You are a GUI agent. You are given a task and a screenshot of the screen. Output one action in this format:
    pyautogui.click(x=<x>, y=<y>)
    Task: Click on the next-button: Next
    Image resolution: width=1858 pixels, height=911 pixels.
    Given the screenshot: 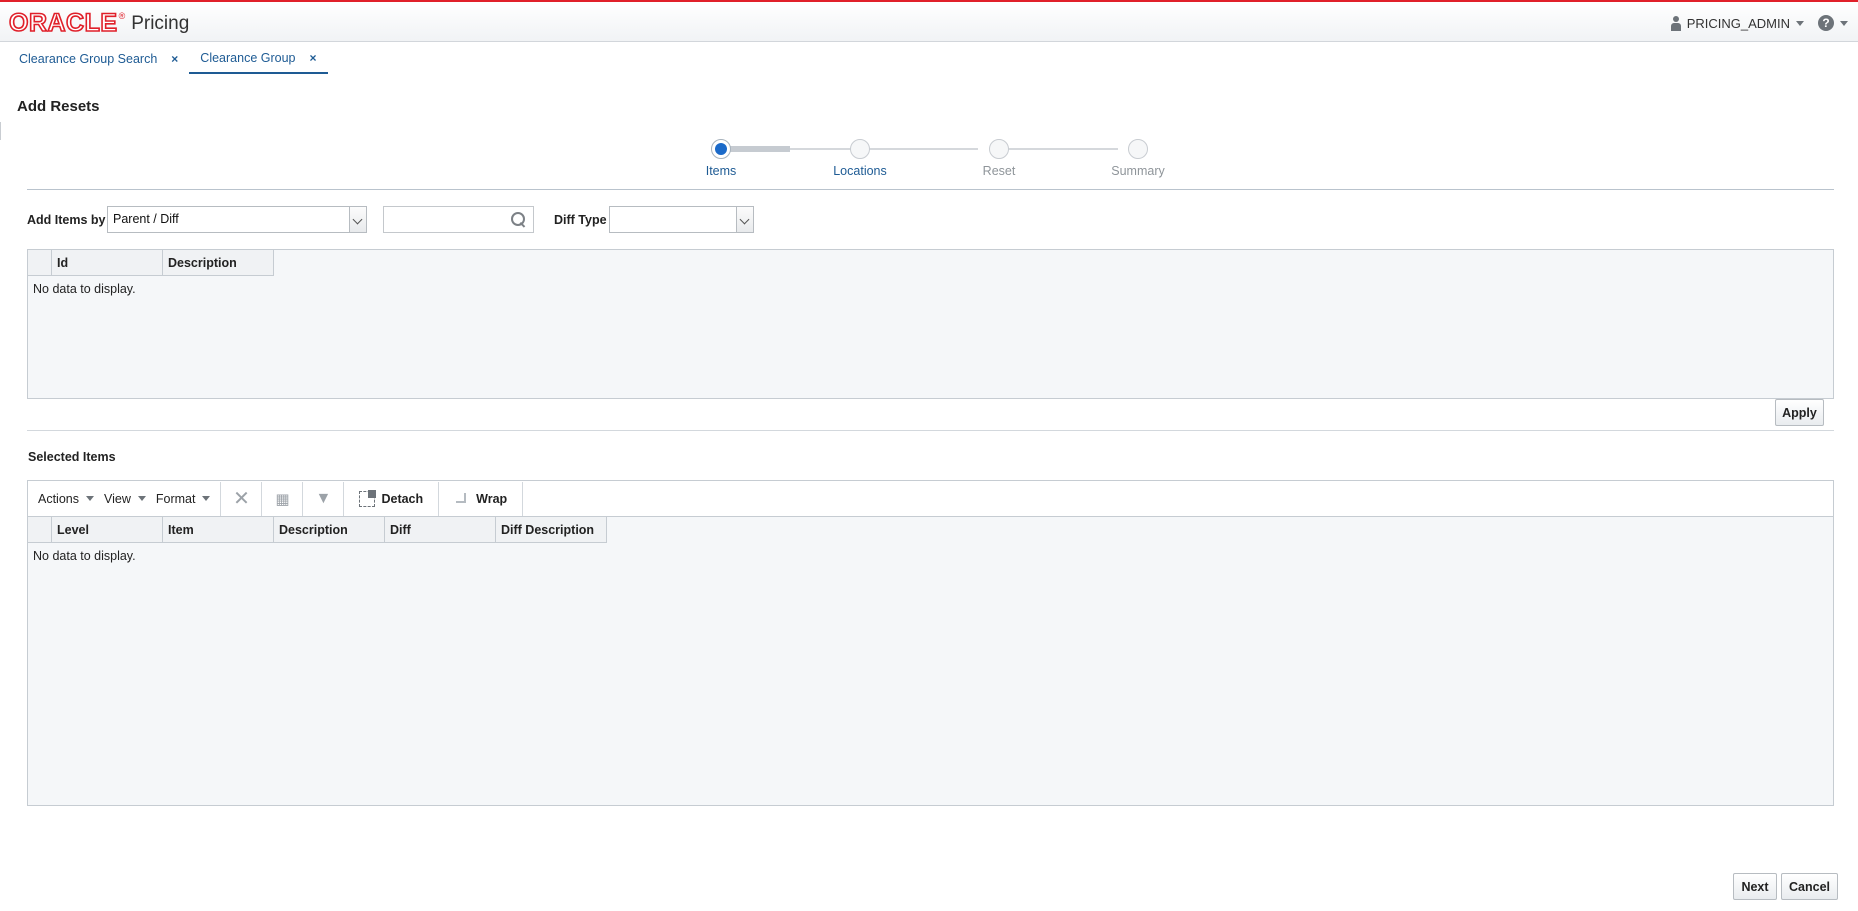 What is the action you would take?
    pyautogui.click(x=1755, y=886)
    